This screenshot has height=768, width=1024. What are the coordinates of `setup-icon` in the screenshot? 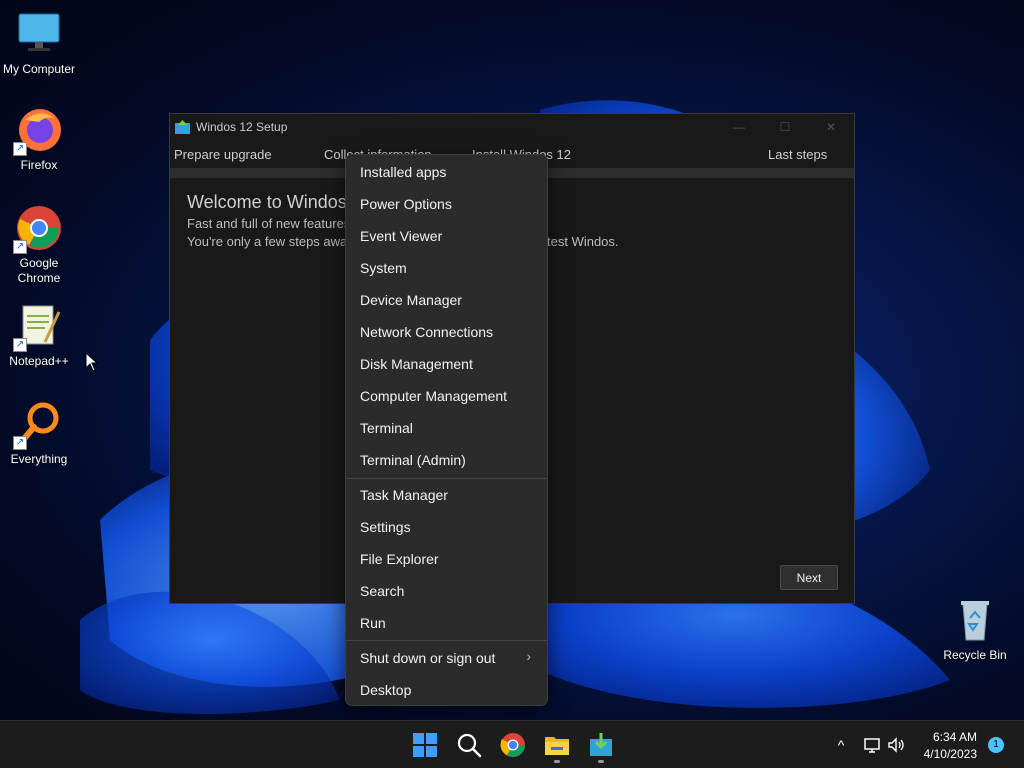 It's located at (601, 745).